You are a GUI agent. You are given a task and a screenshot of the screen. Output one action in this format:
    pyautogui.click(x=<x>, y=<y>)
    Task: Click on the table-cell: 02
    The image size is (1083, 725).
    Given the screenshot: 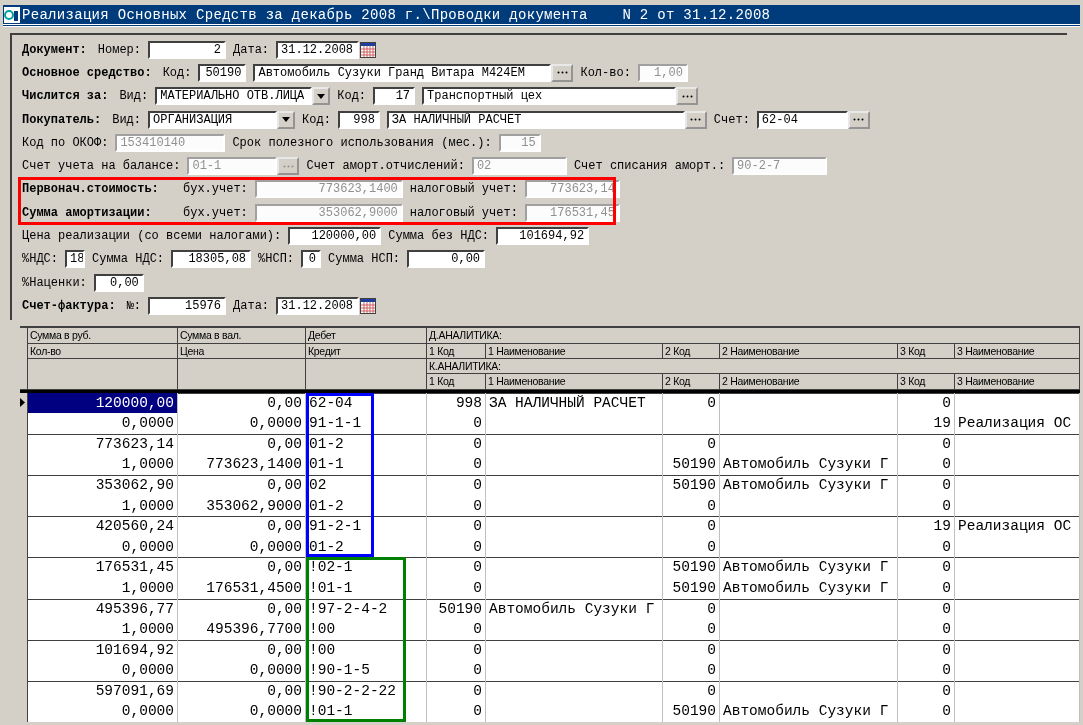 What is the action you would take?
    pyautogui.click(x=366, y=485)
    